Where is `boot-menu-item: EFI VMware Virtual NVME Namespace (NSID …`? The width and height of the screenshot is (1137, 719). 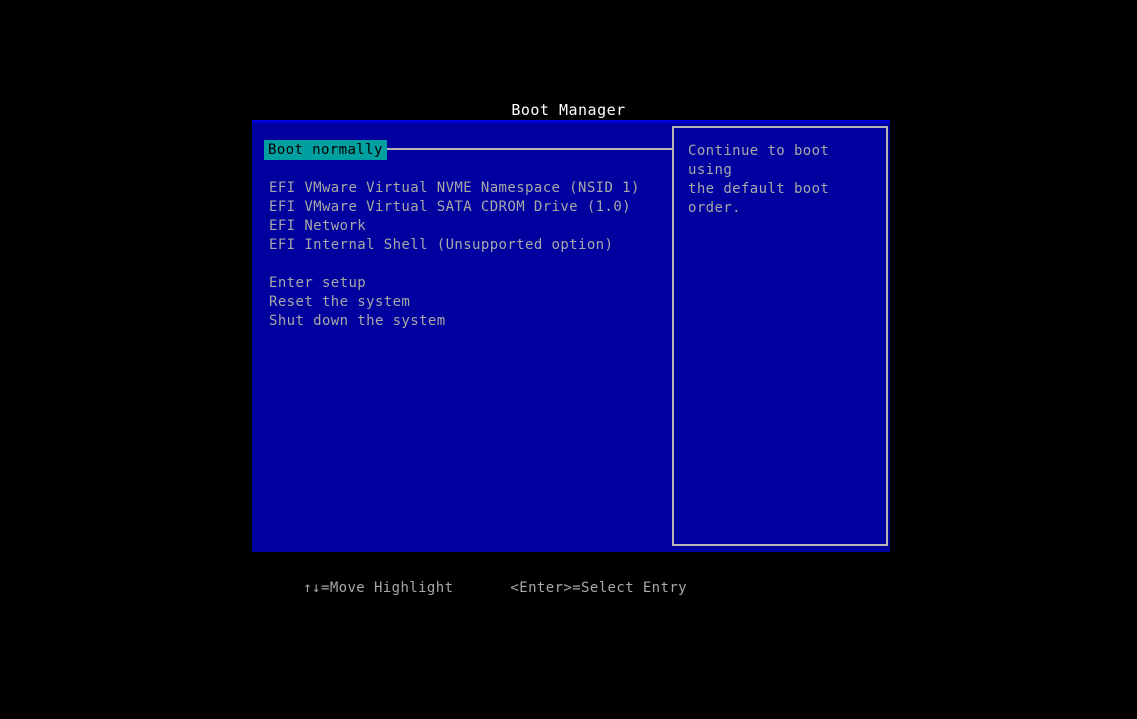
boot-menu-item: EFI VMware Virtual NVME Namespace (NSID … is located at coordinates (465, 188).